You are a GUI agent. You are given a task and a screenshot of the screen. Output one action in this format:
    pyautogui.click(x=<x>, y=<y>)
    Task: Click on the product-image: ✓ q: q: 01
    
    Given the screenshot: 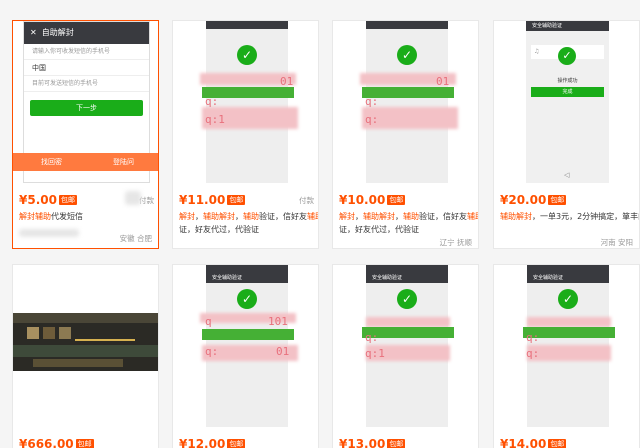 What is the action you would take?
    pyautogui.click(x=405, y=102)
    